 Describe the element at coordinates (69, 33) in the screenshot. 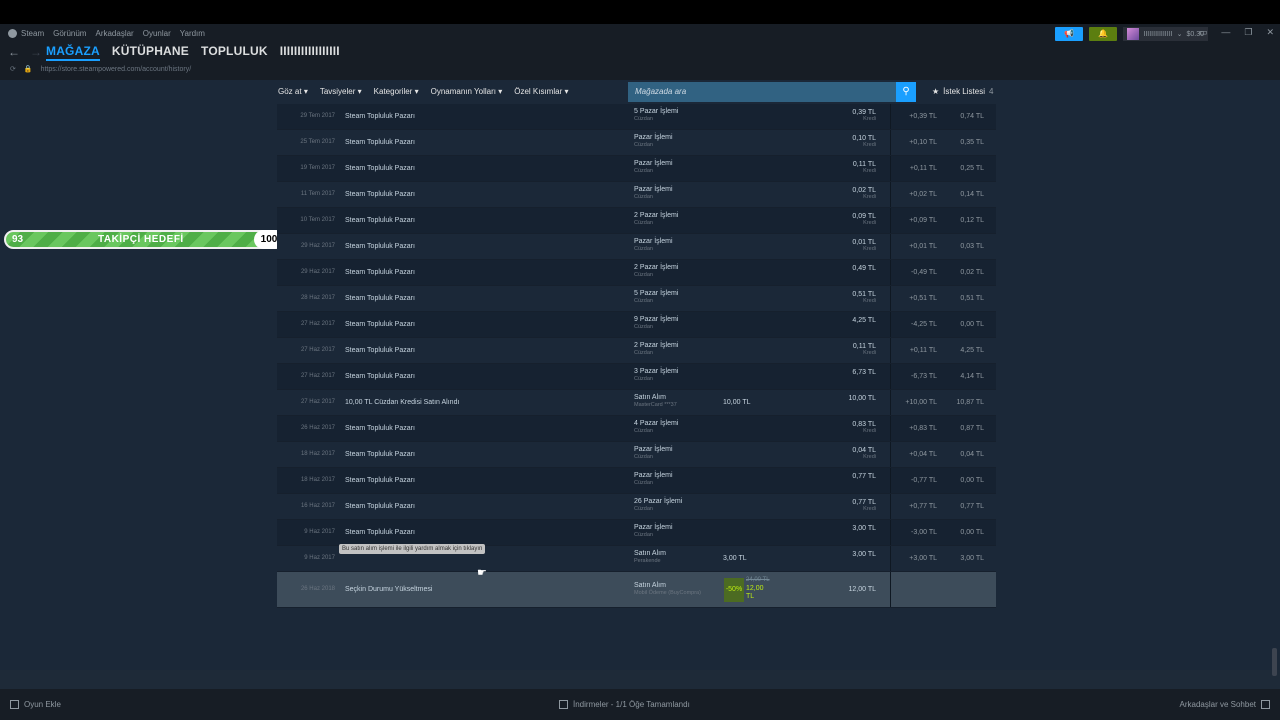

I see `menu-view: Görünüm` at that location.